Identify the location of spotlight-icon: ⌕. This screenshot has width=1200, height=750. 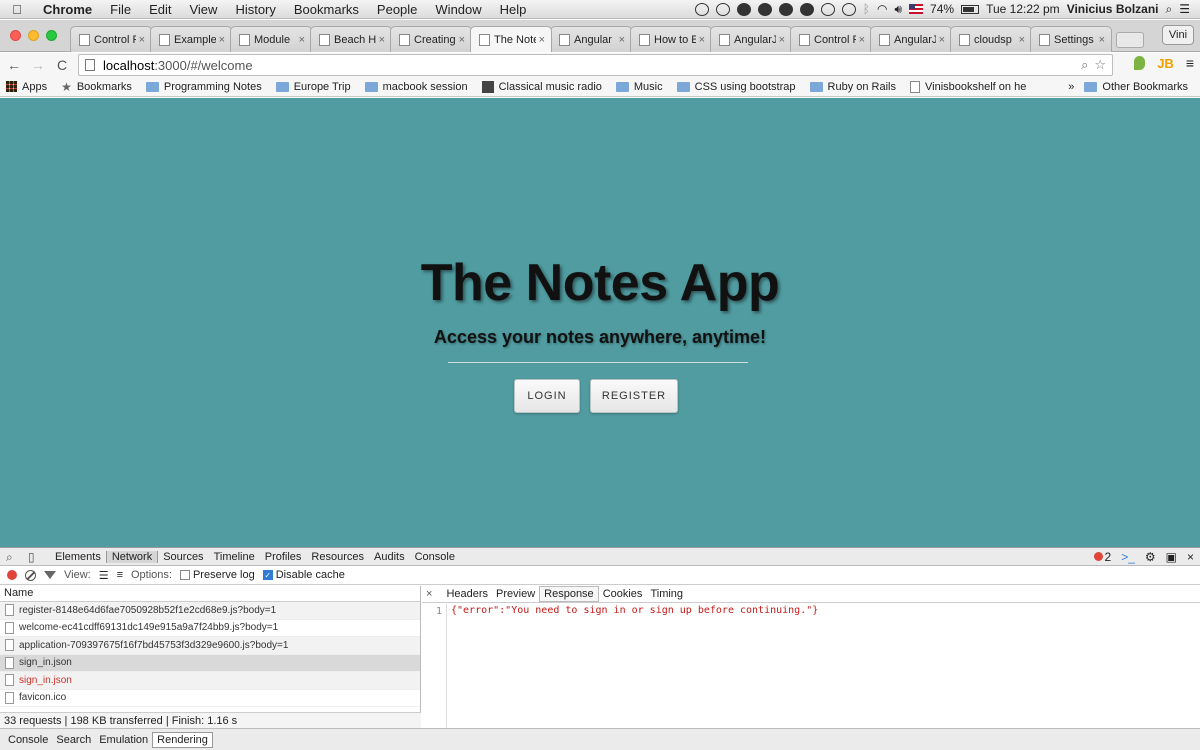
(1169, 9).